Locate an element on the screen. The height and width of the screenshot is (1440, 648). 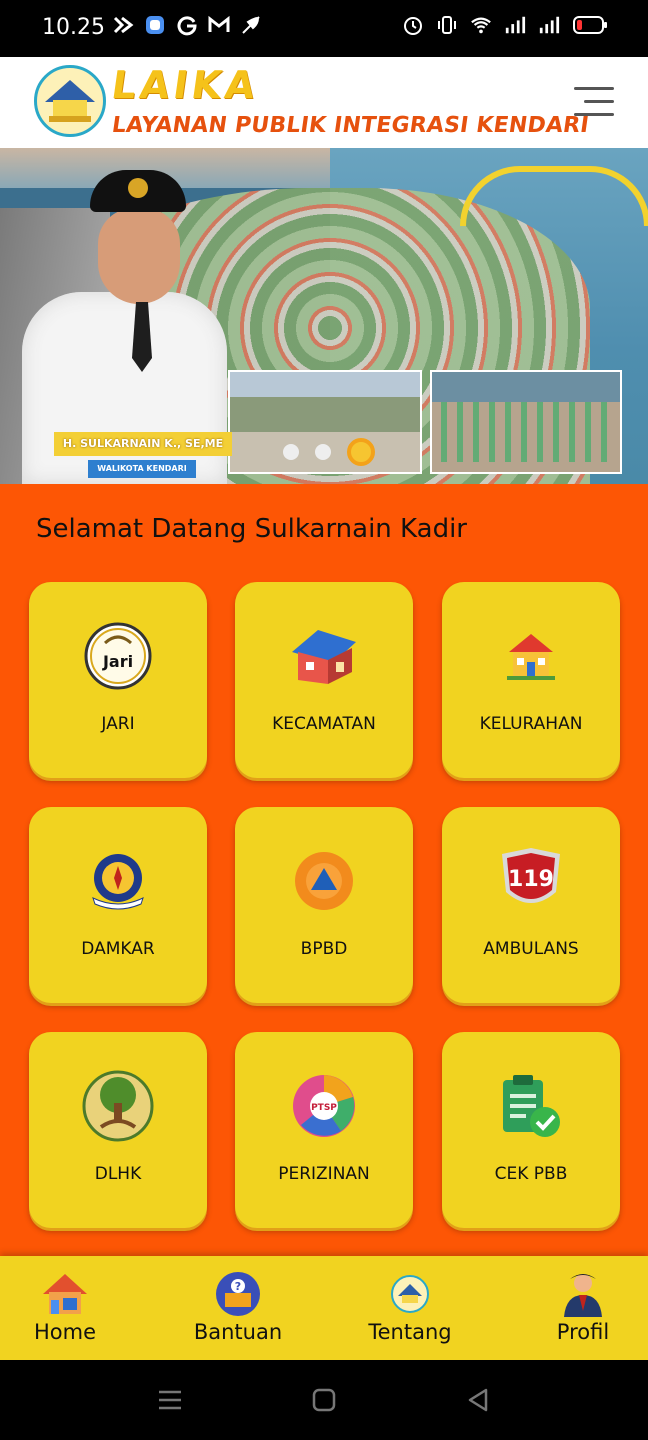
menu-card-bpbd: BPBD is located at coordinates (324, 905).